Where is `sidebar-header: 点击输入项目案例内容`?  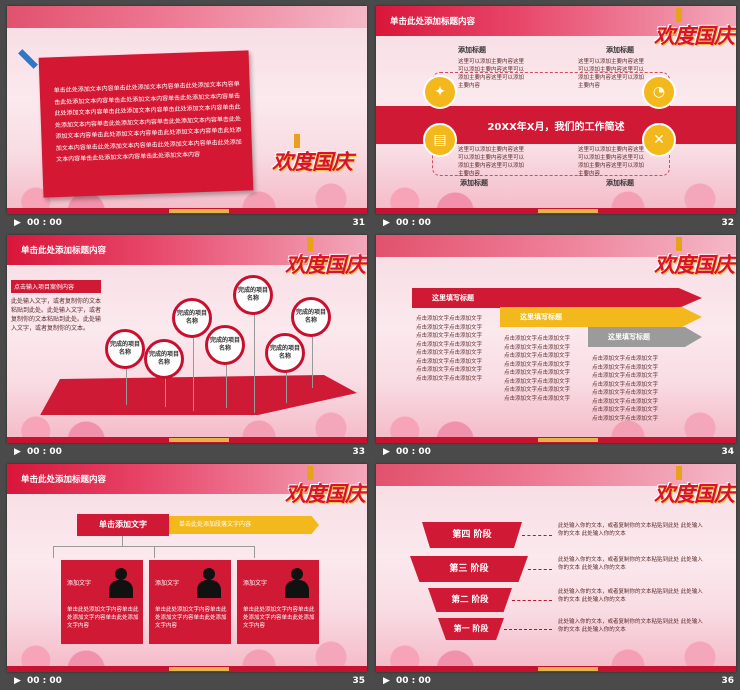
sidebar-header: 点击输入项目案例内容 is located at coordinates (56, 286).